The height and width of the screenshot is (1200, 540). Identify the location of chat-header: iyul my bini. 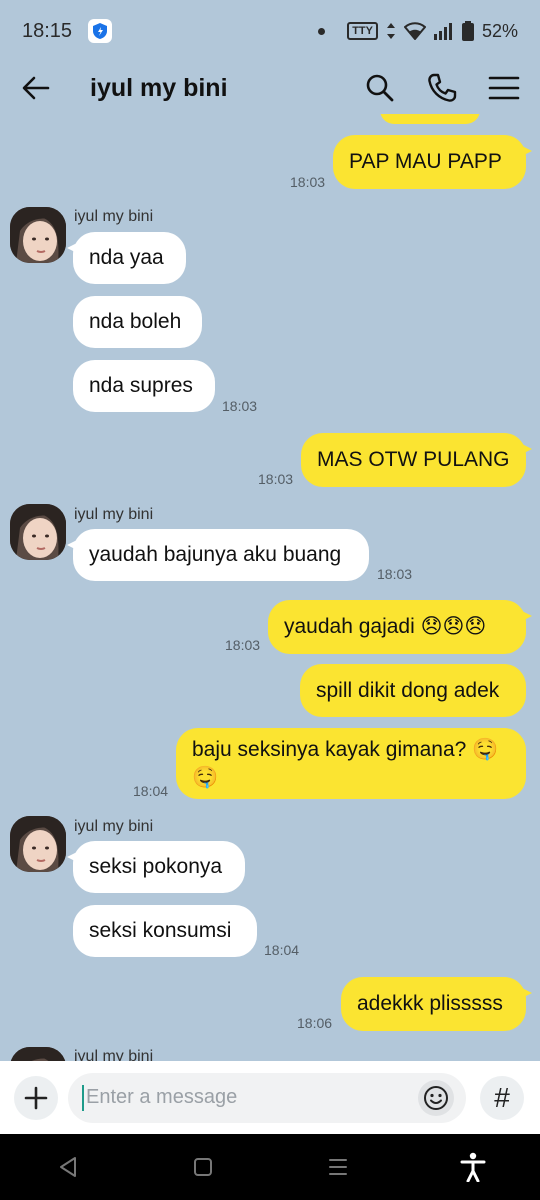
(270, 88).